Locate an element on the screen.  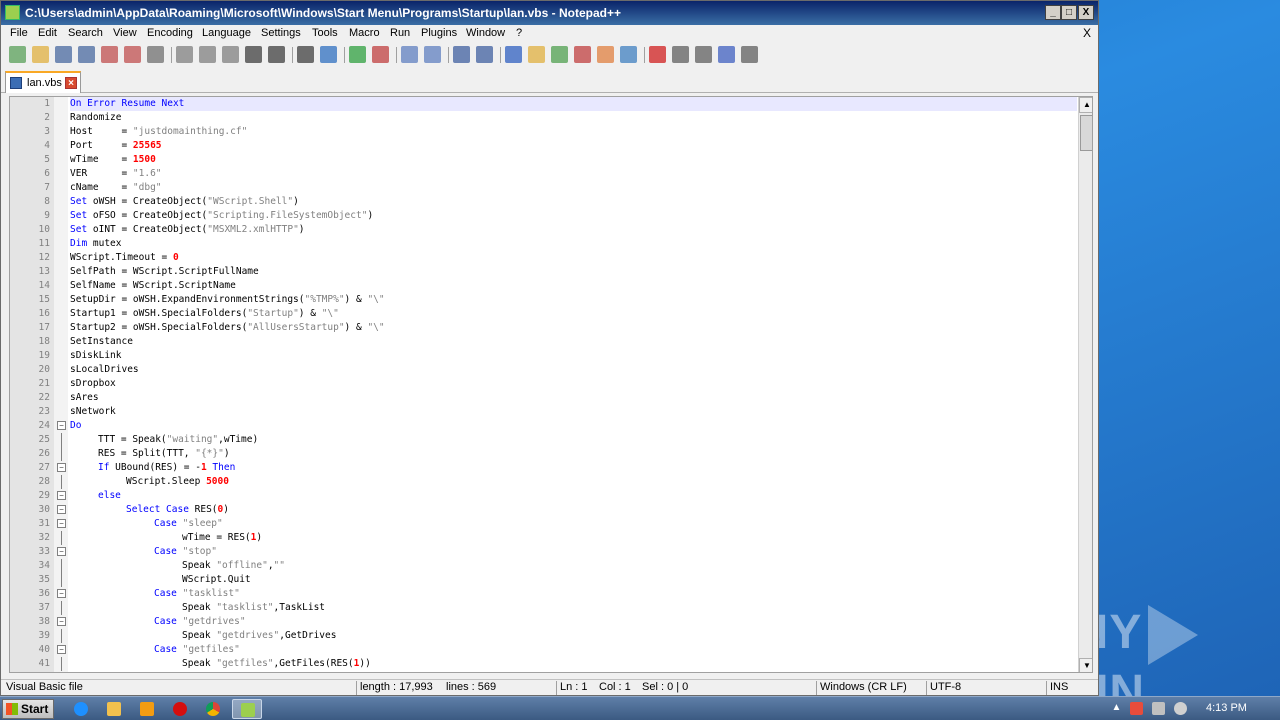
close-all-icon is located at coordinates (132, 54).